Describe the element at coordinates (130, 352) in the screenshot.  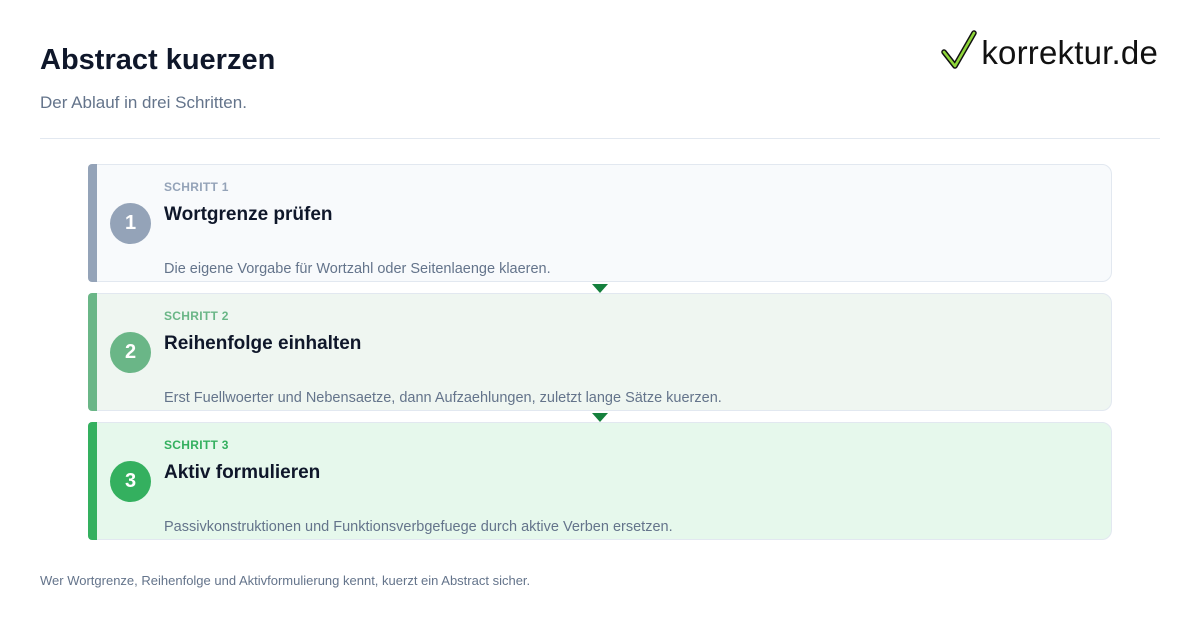
I see `step-number-badge: 2` at that location.